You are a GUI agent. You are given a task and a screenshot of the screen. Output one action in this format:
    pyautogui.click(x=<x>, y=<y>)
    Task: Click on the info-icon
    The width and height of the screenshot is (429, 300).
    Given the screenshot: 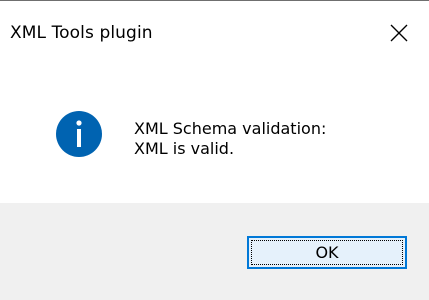 What is the action you would take?
    pyautogui.click(x=79, y=134)
    